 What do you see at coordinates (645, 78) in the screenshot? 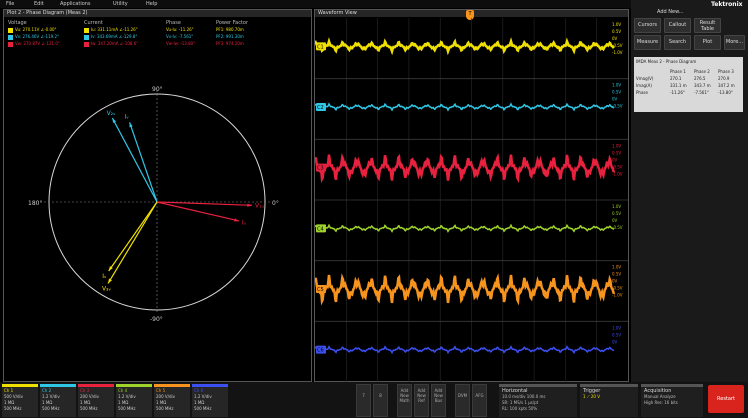
I see `badge-row-label: Vmag(V)` at bounding box center [645, 78].